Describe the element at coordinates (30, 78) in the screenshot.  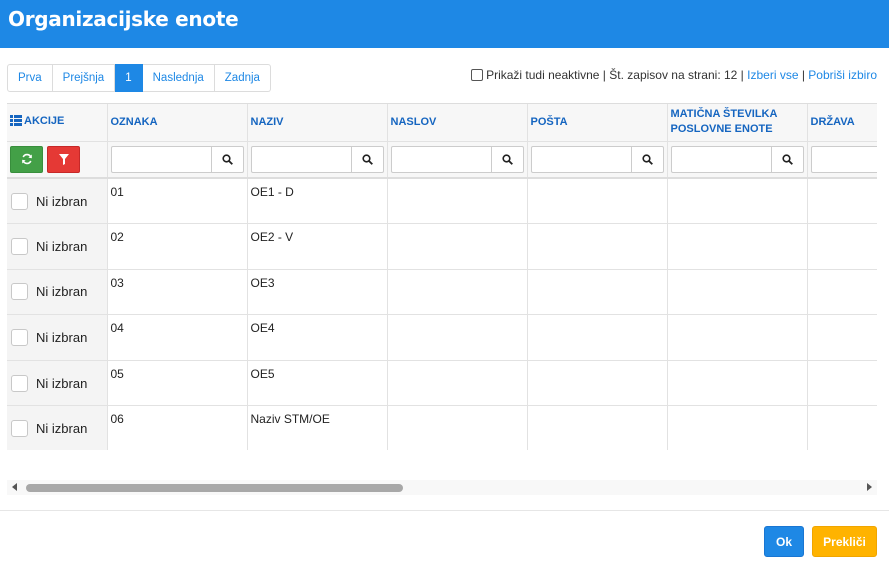
I see `page-first-button: Prva` at that location.